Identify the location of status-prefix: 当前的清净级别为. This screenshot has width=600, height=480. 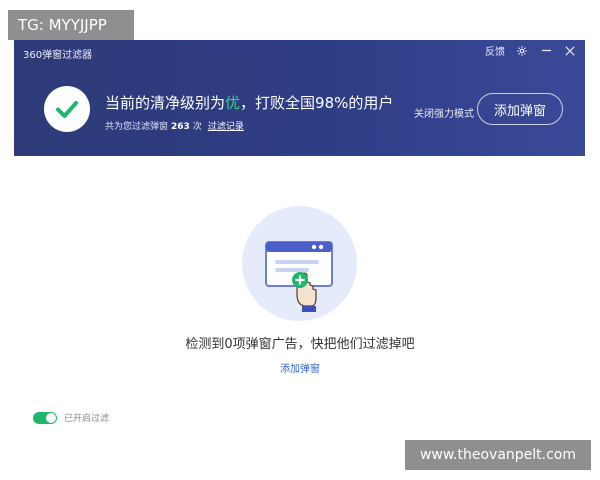
(165, 103).